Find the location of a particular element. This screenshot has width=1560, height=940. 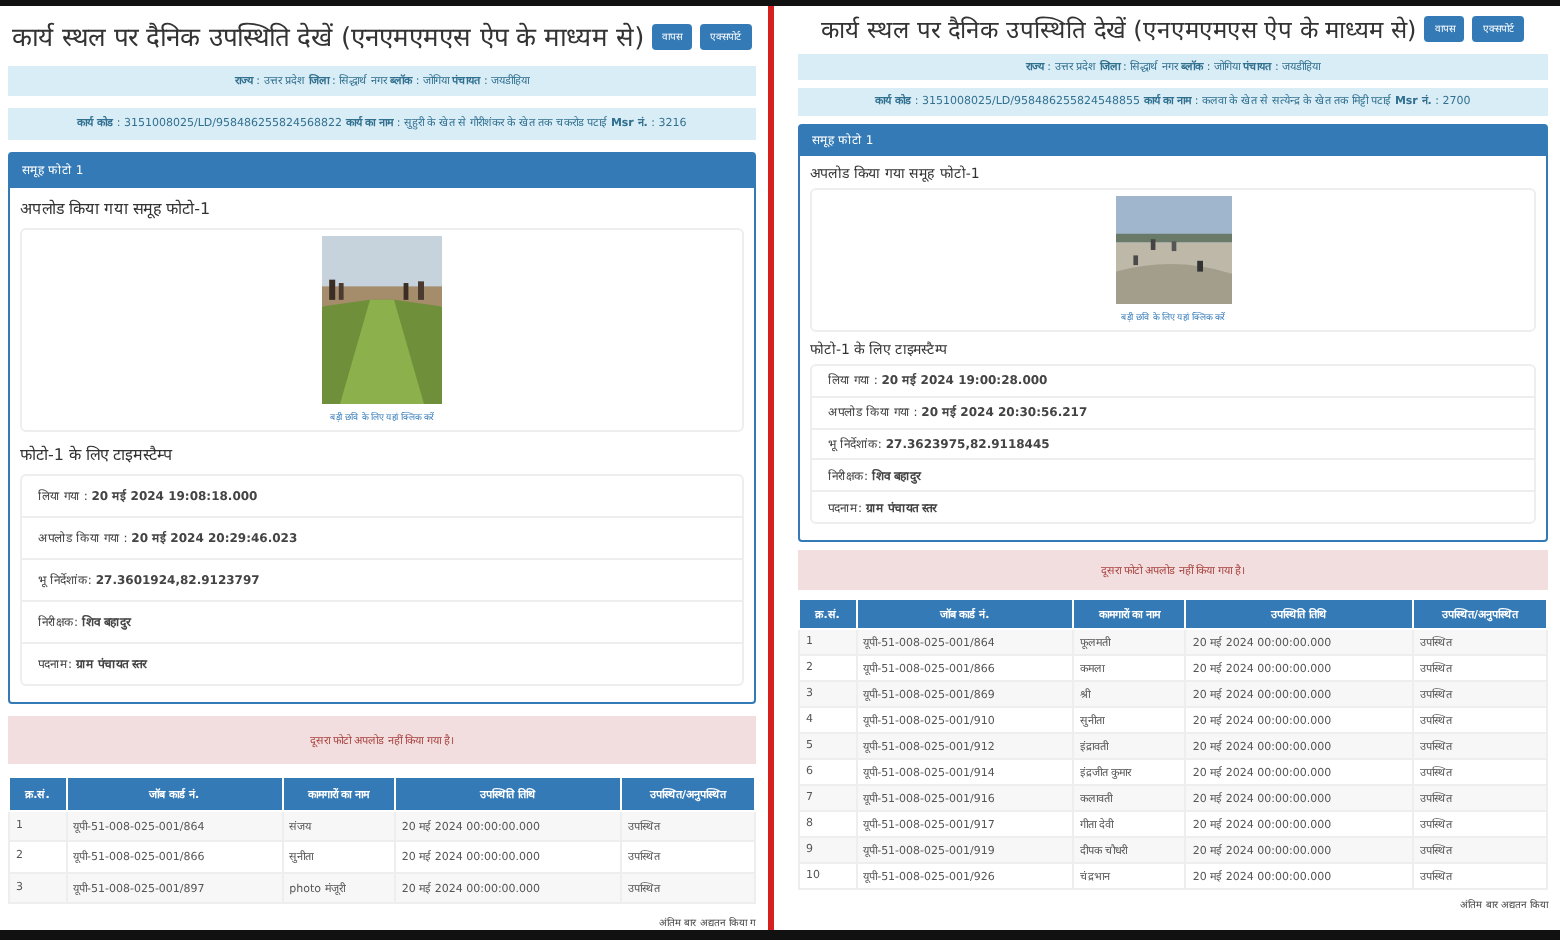

timestamp-heading: फोटो-1 के लिए टाइमस्टैम्प is located at coordinates (98, 453).